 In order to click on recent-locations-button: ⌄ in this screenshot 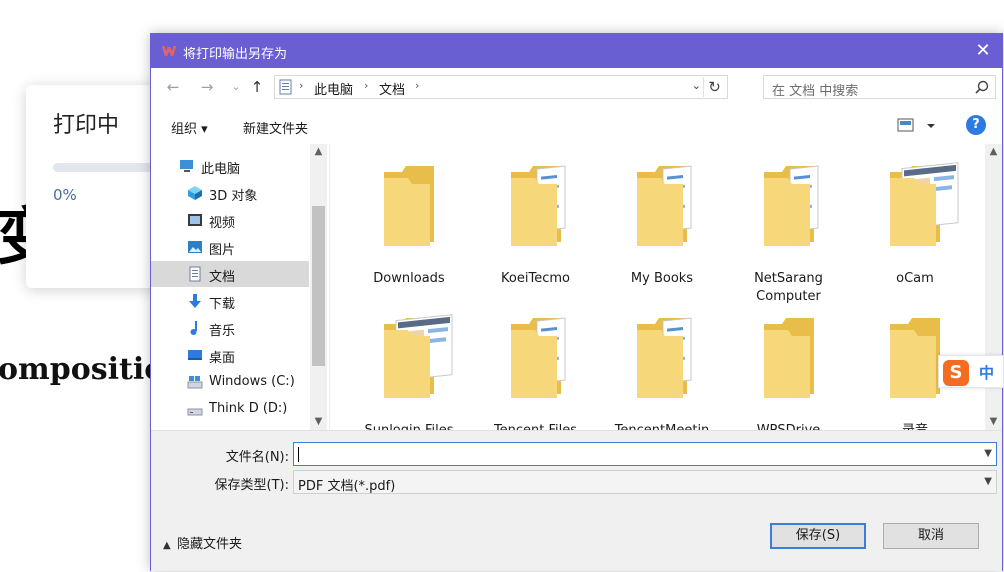, I will do `click(236, 87)`.